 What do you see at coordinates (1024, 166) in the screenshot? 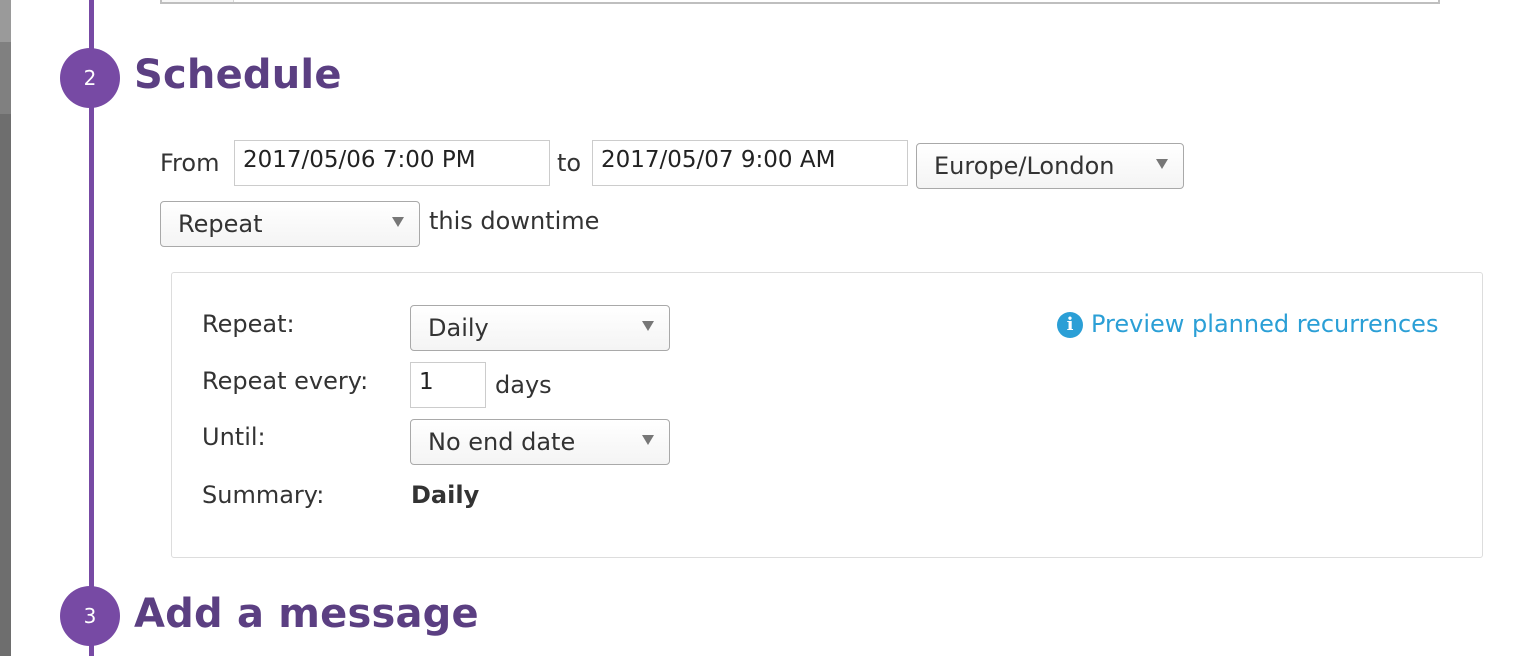
I see `timezone-select-value: Europe/London` at bounding box center [1024, 166].